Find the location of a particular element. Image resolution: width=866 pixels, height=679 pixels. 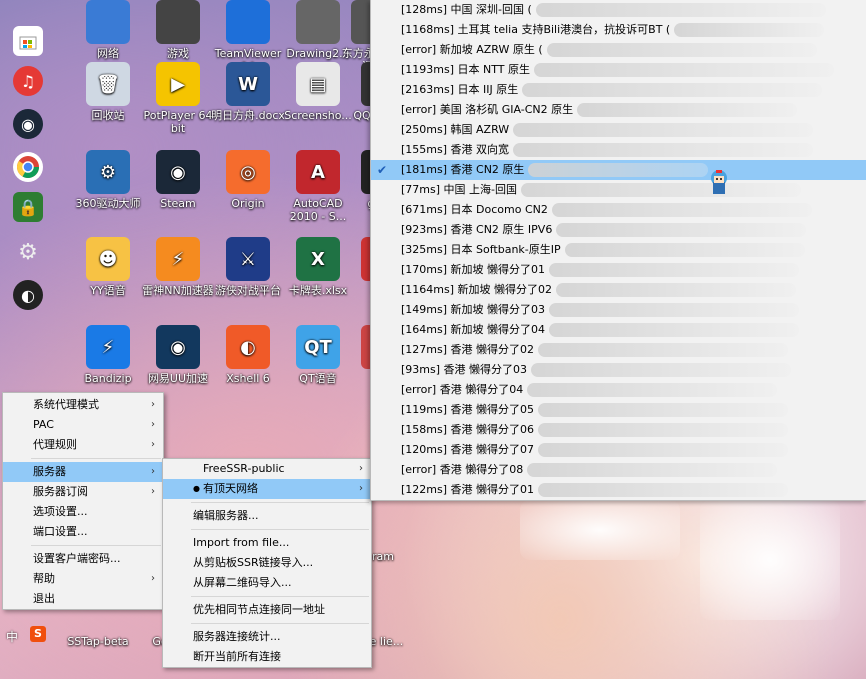

menu-item: 系统代理模式 › is located at coordinates (83, 405).